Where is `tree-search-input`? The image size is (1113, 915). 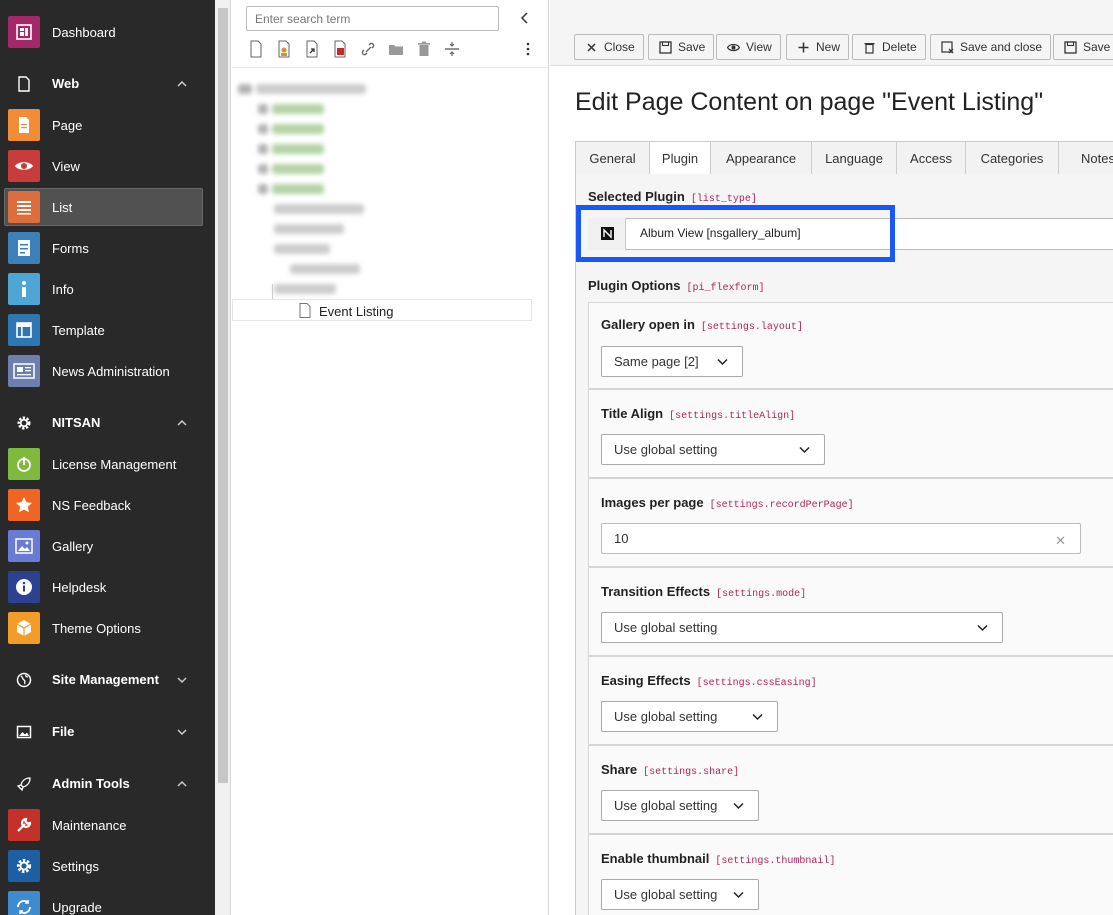 tree-search-input is located at coordinates (372, 18).